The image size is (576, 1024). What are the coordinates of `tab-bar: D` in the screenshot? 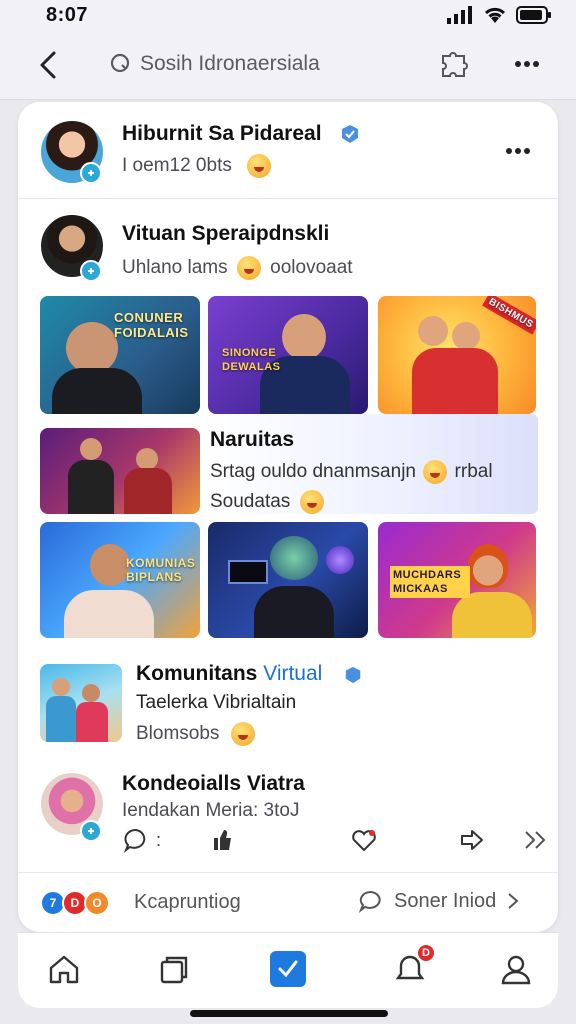 It's located at (288, 970).